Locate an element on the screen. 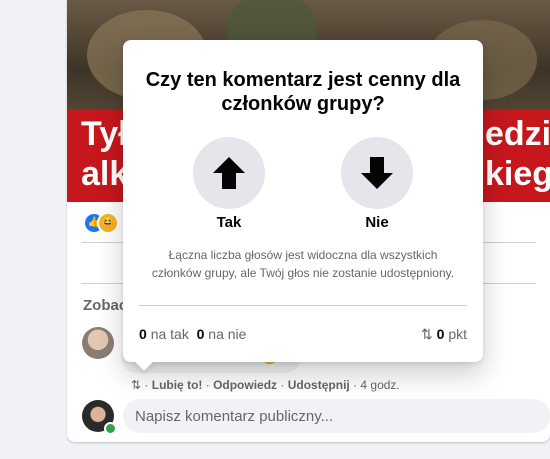 This screenshot has width=550, height=459. arrow-down-icon is located at coordinates (377, 173).